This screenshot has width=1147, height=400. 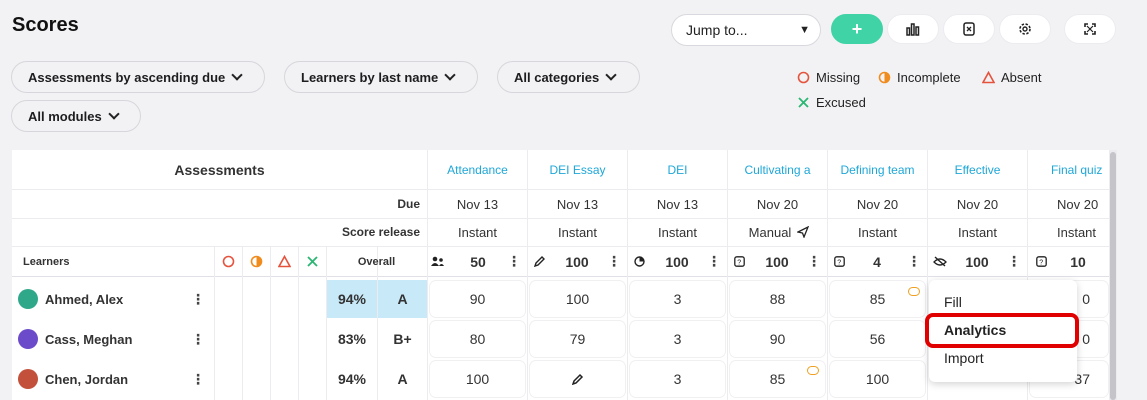 I want to click on legend-incomplete: Incomplete, so click(x=919, y=77).